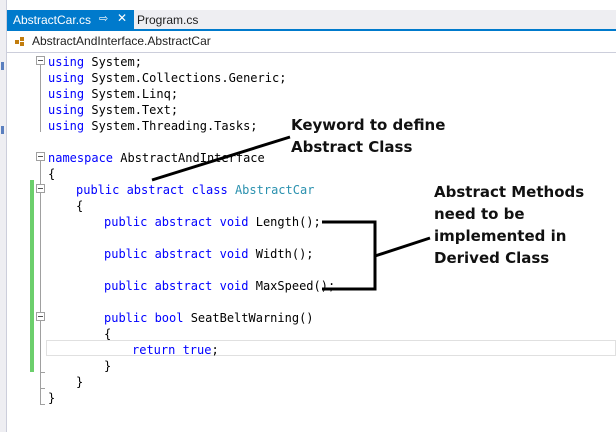 The image size is (616, 432). I want to click on methods-bracket, so click(349, 255).